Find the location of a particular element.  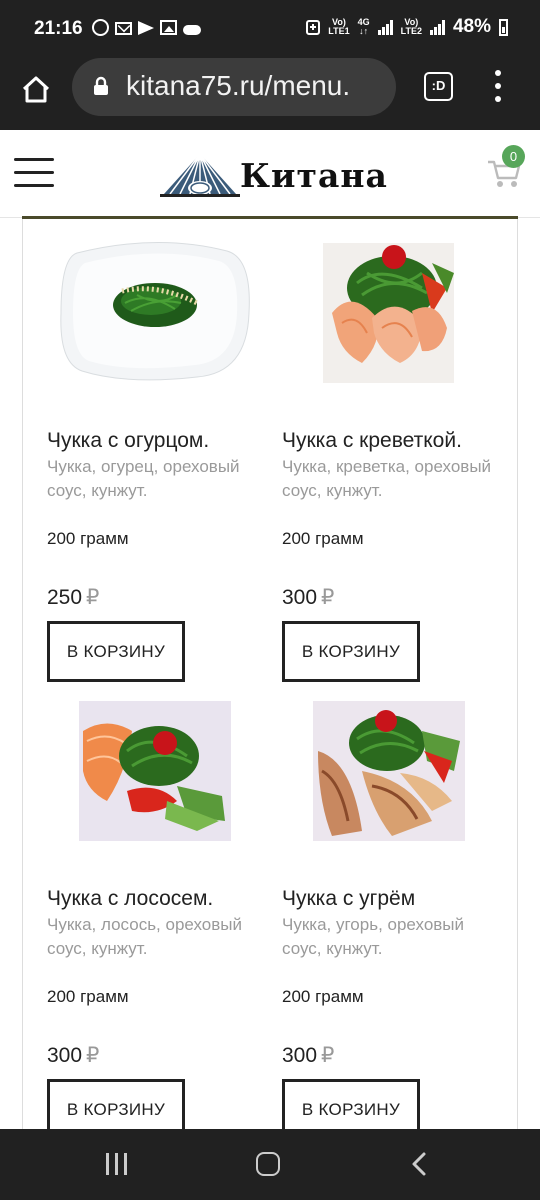

back-icon is located at coordinates (420, 1164).